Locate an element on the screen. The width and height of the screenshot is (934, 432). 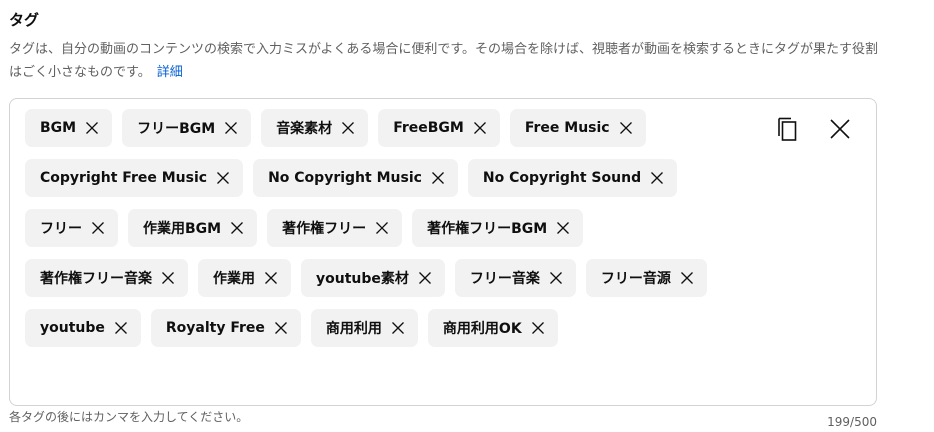
copy-tags-button is located at coordinates (788, 129).